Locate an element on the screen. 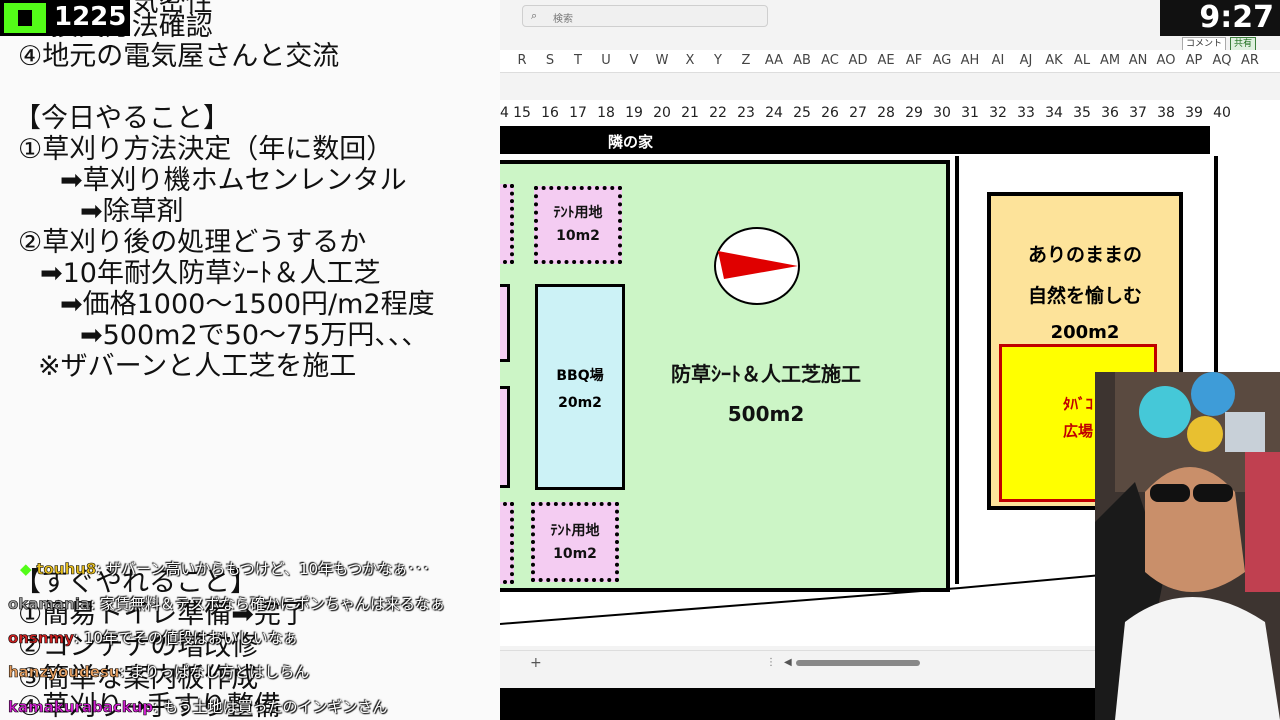  chat-text: 家賃無料＆テスボなら確かにポンちゃんは来るなぁ is located at coordinates (272, 604).